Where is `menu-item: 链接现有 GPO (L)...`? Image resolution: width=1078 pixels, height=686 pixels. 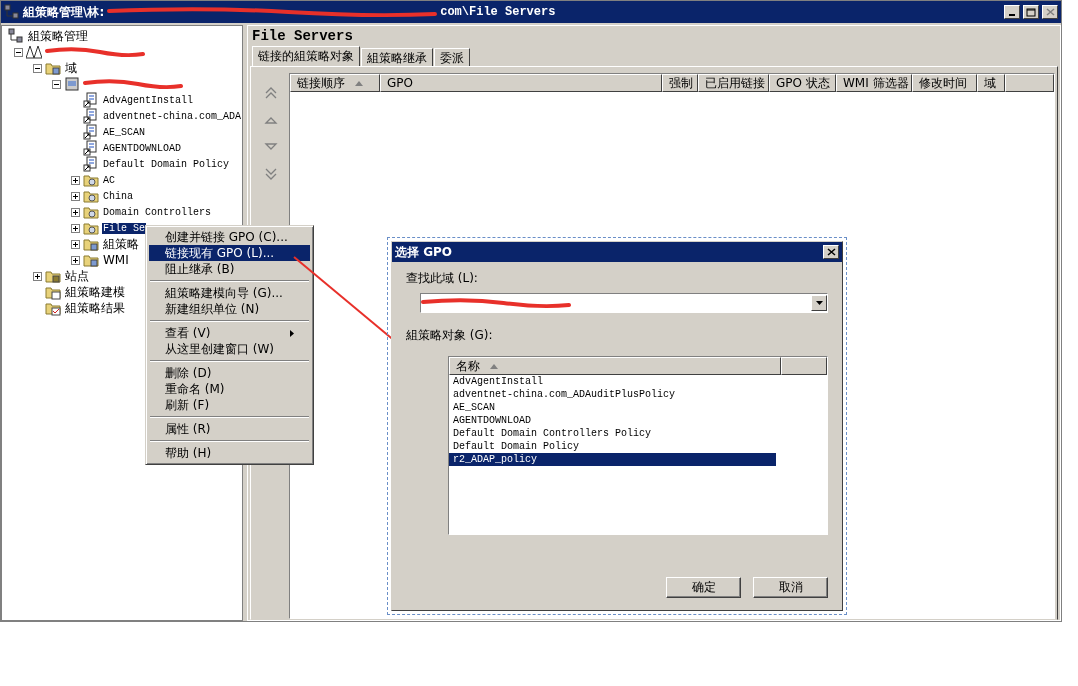
menu-item: 链接现有 GPO (L)... is located at coordinates (229, 253).